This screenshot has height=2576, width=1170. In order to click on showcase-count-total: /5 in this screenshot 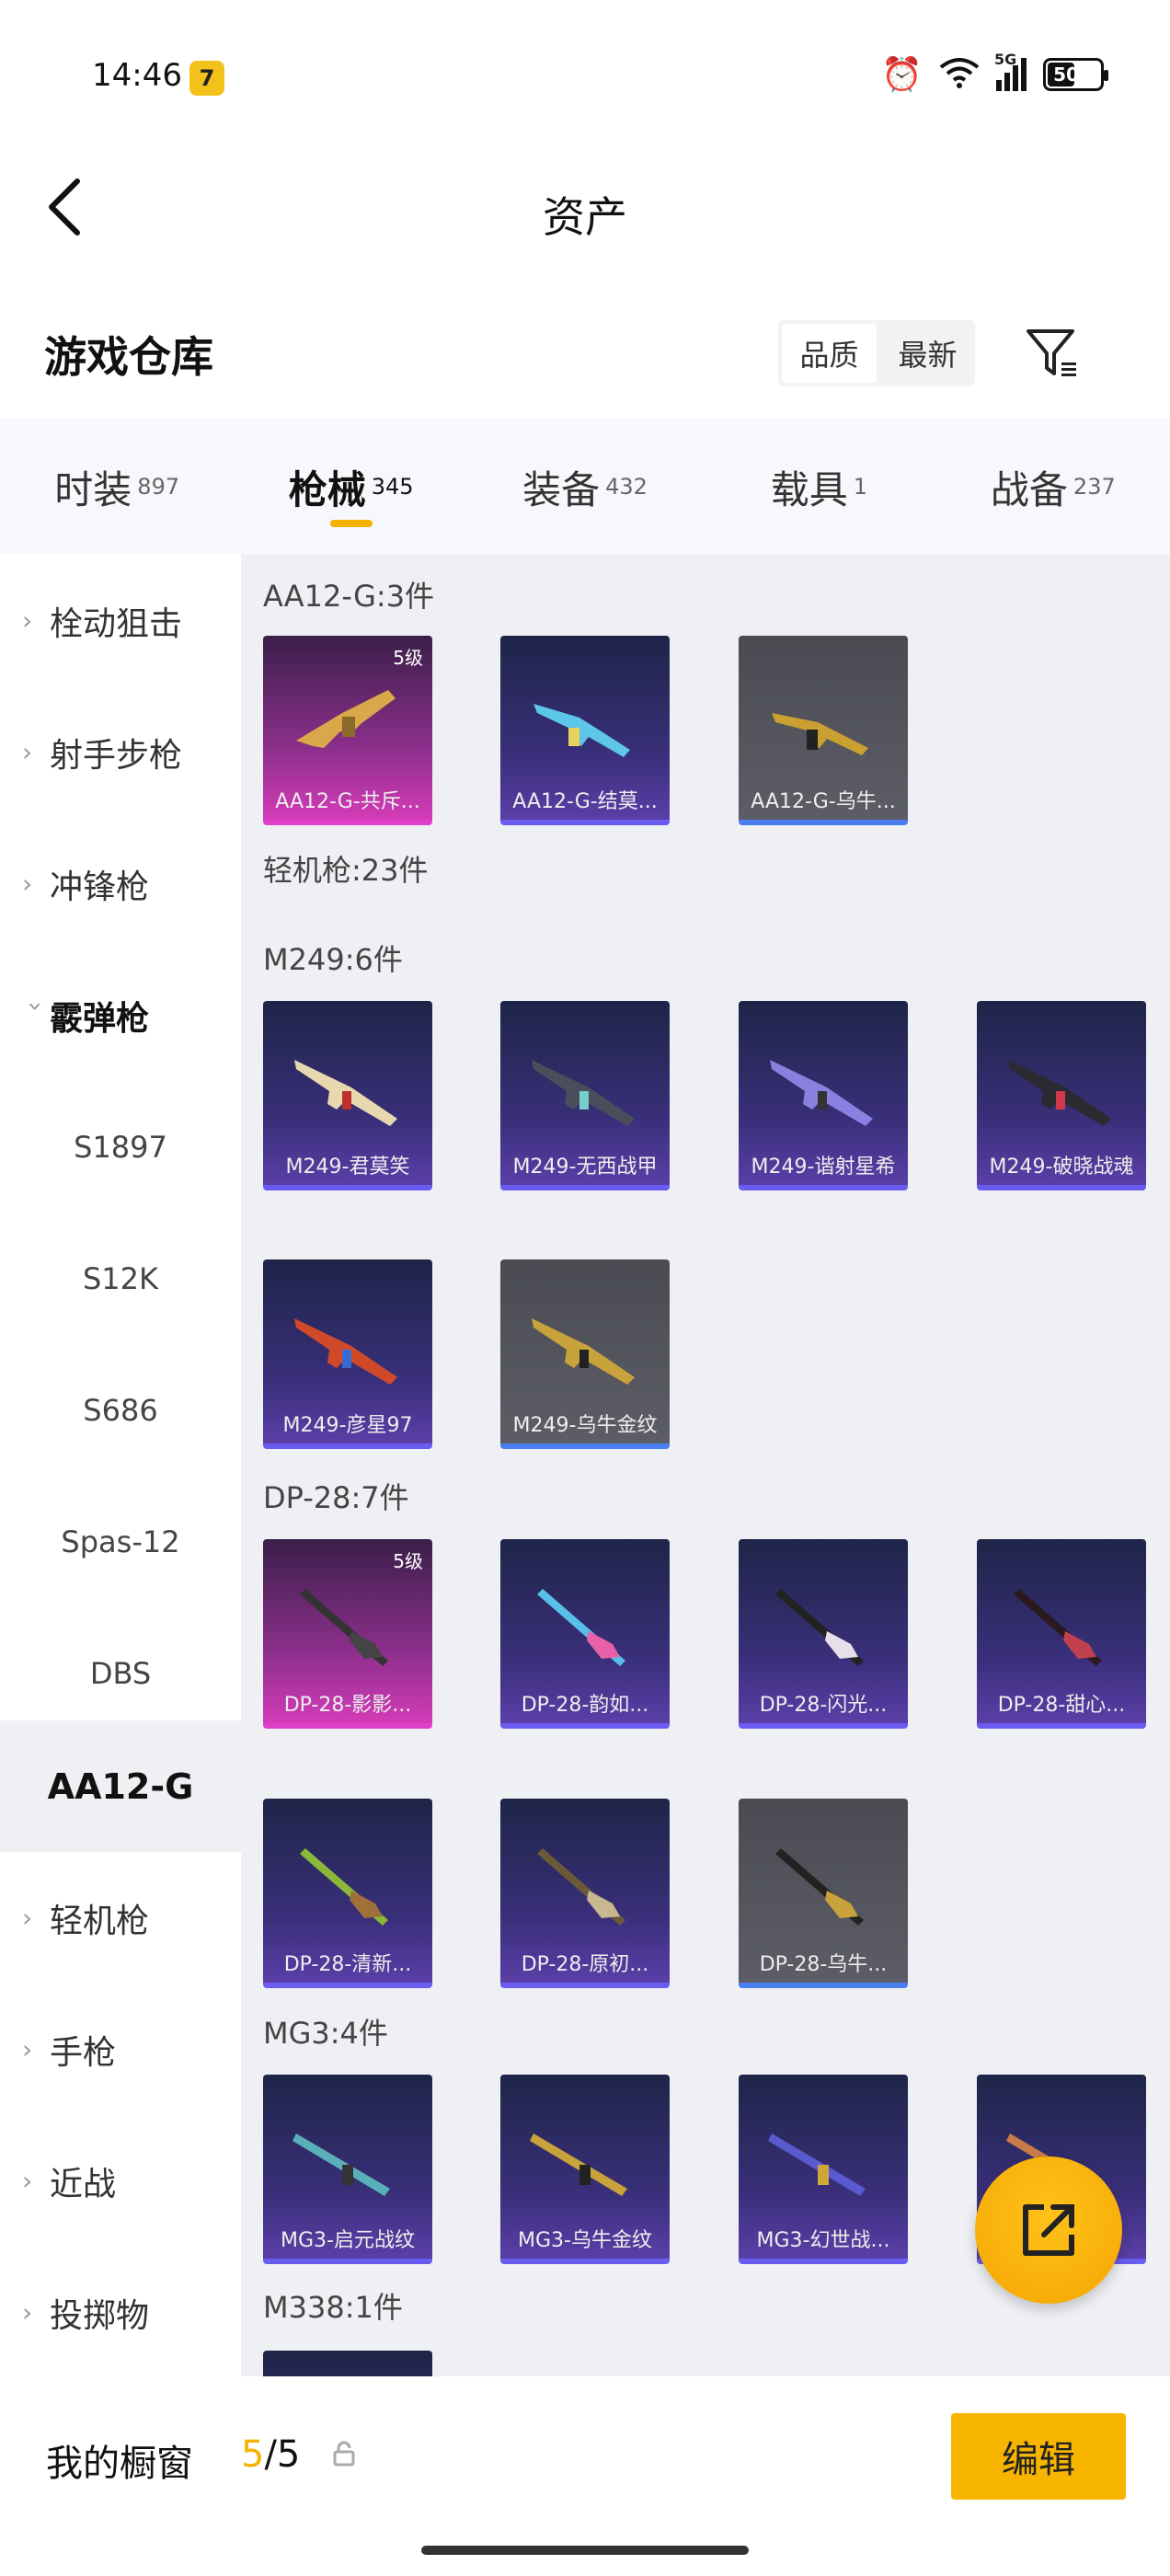, I will do `click(282, 2454)`.